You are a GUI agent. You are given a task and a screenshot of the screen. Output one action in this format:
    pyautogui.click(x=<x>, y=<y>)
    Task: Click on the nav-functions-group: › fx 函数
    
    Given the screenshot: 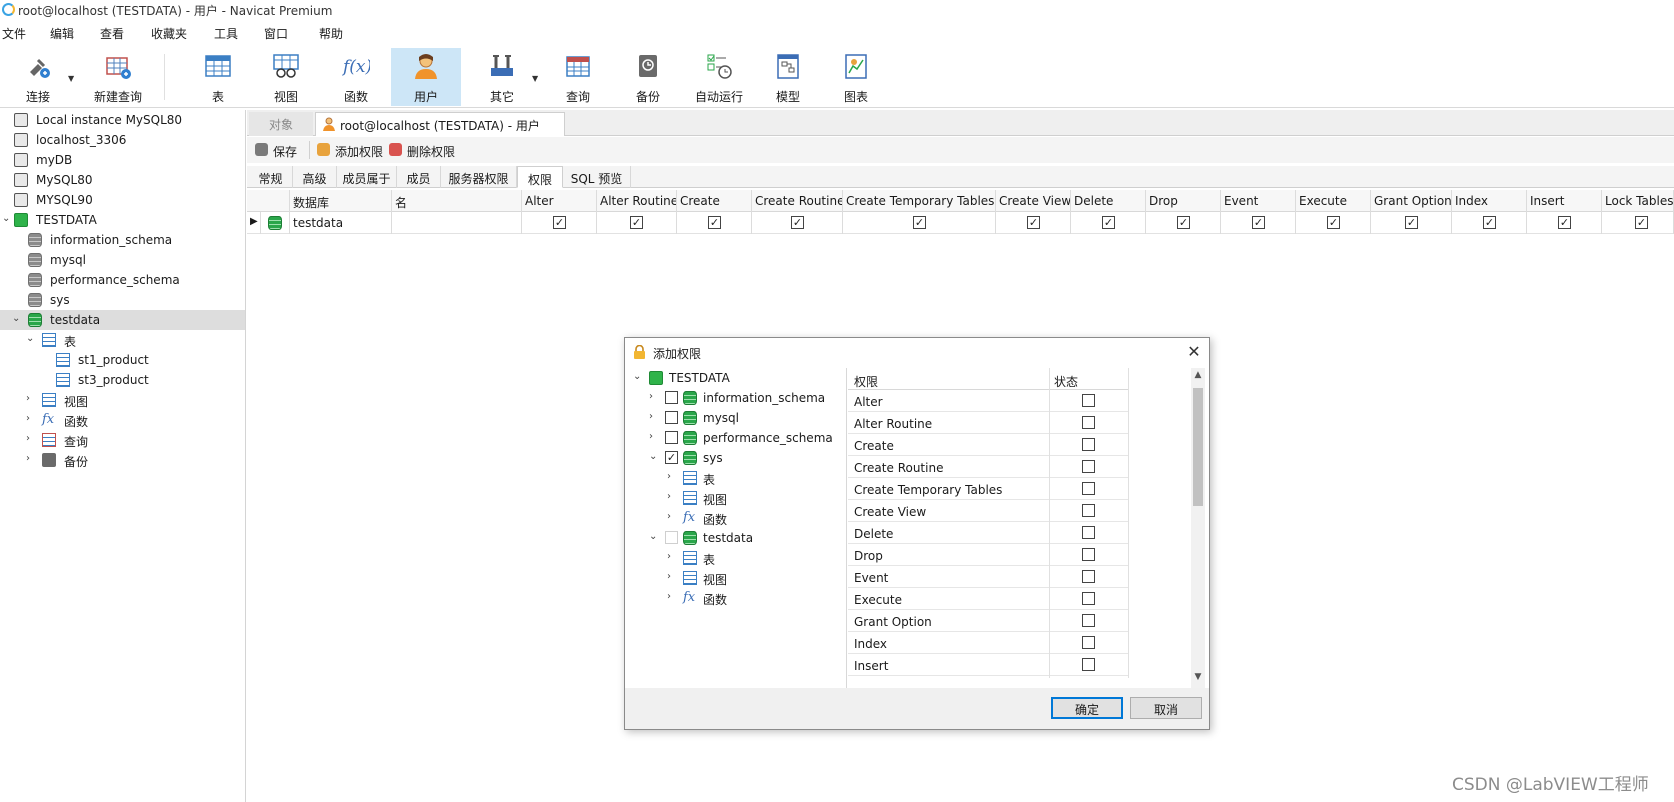 What is the action you would take?
    pyautogui.click(x=122, y=420)
    